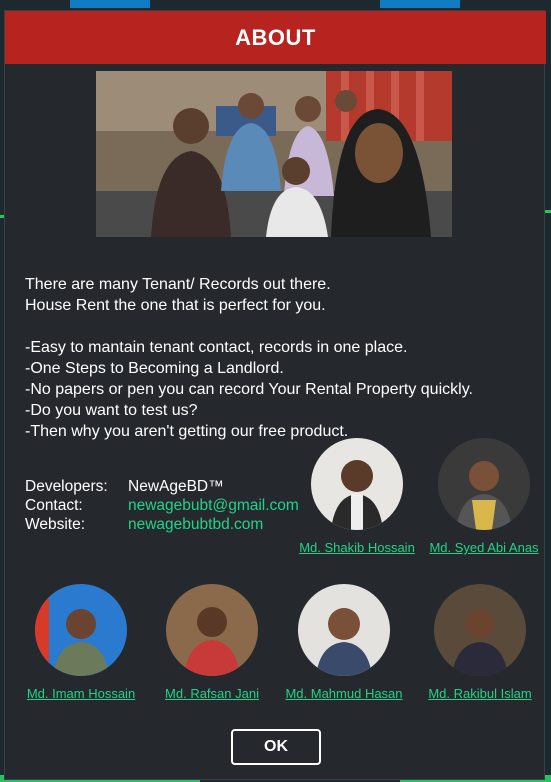 Image resolution: width=551 pixels, height=782 pixels. Describe the element at coordinates (480, 693) in the screenshot. I see `team-member-link: Md. Rakibul Islam` at that location.